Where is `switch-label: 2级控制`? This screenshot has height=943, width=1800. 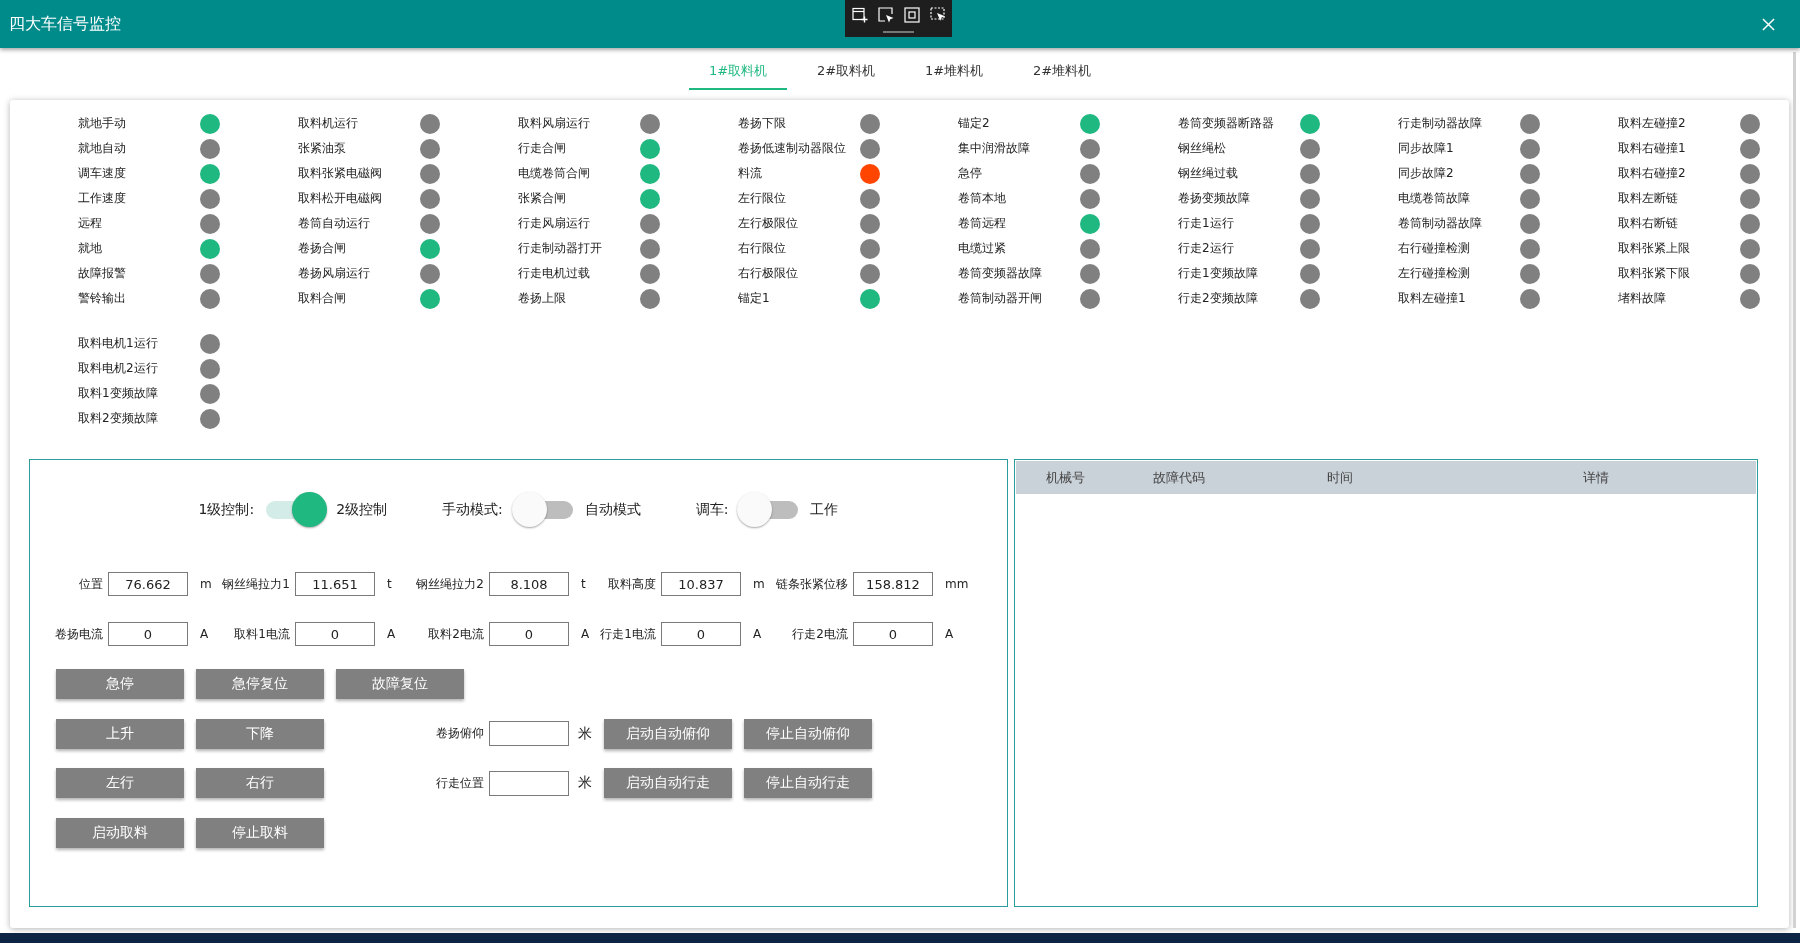
switch-label: 2级控制 is located at coordinates (362, 509).